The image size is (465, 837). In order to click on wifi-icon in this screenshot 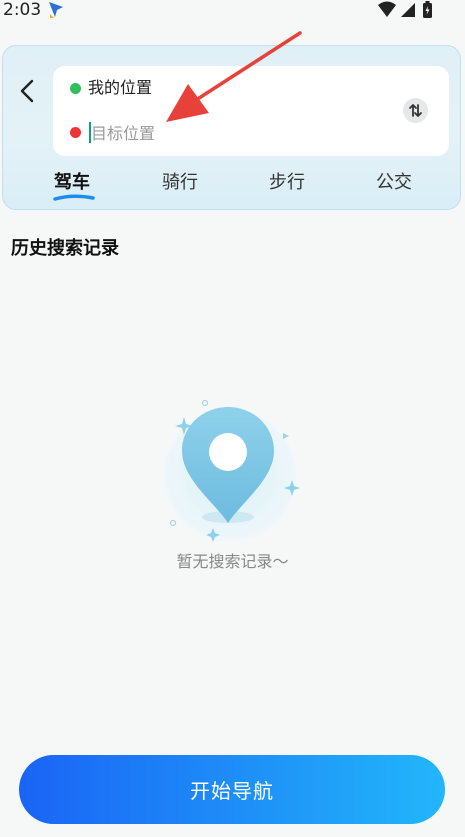, I will do `click(387, 9)`.